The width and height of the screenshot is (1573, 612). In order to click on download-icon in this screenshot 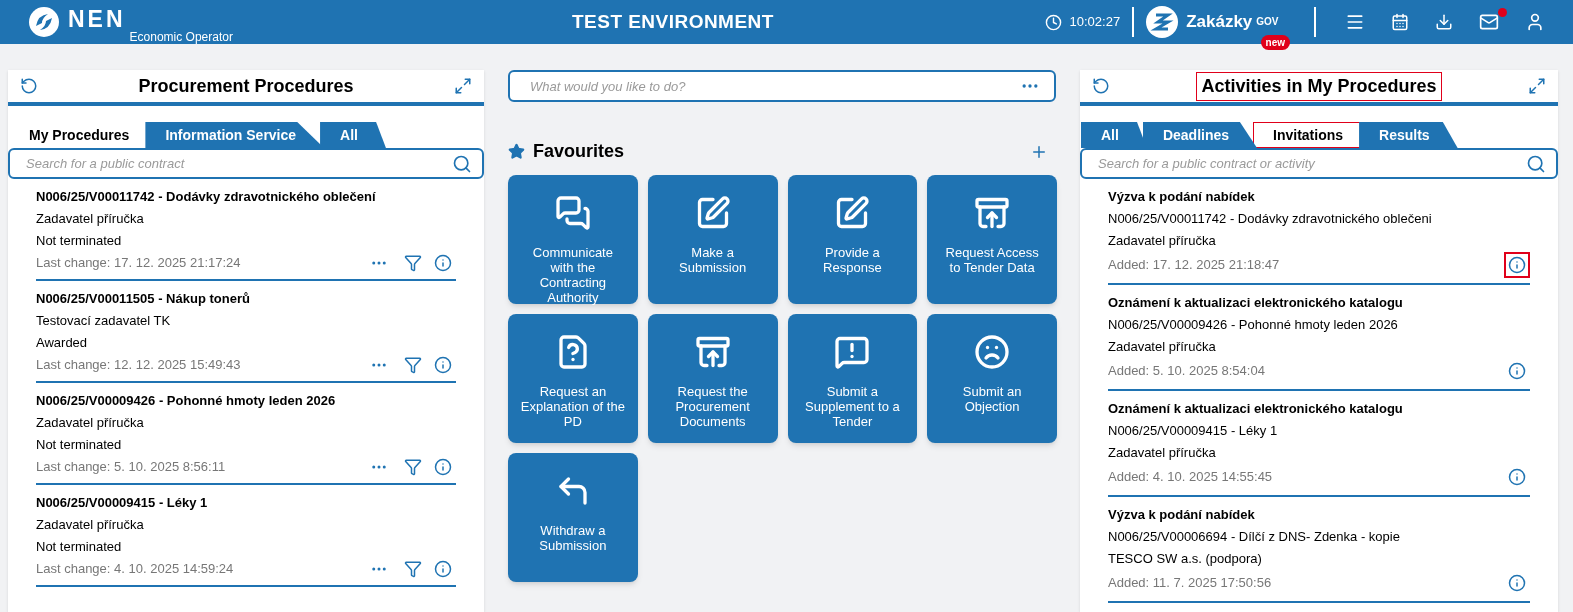, I will do `click(1444, 22)`.